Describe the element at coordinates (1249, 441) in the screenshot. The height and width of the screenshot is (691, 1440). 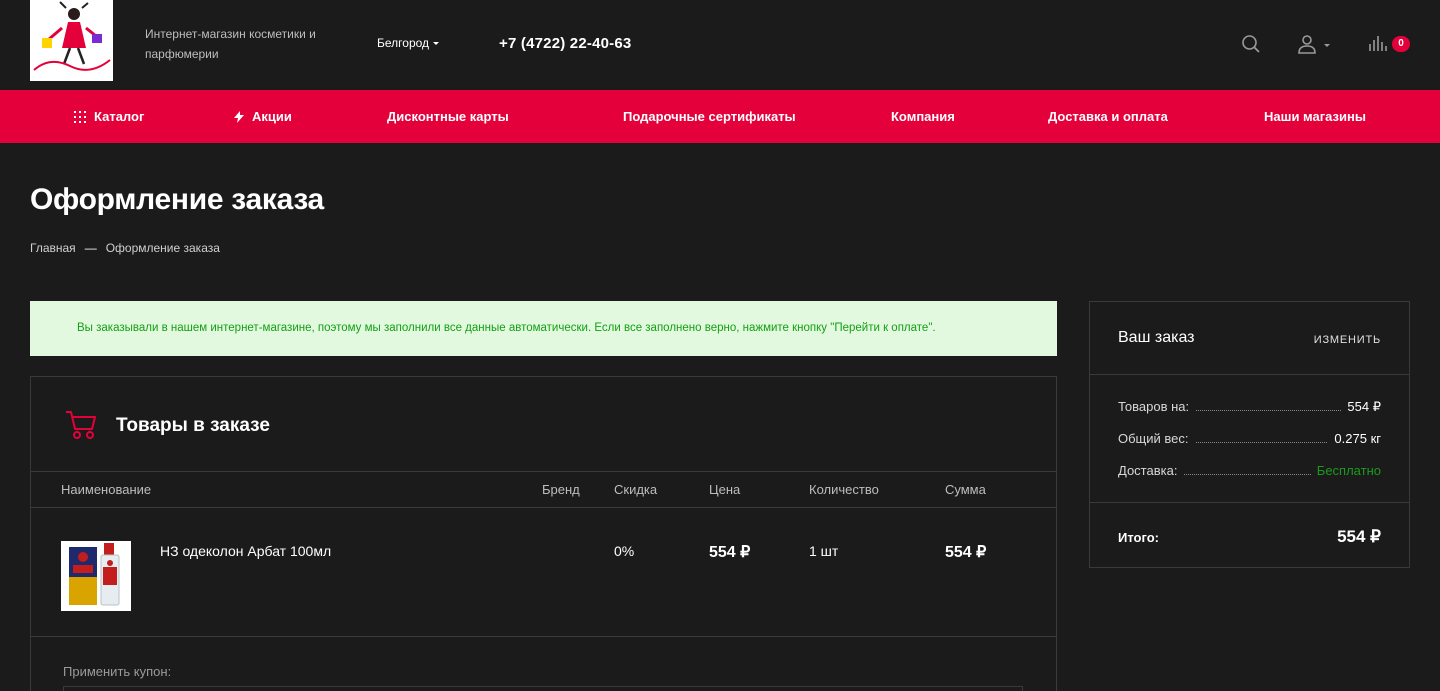
I see `summary-weight-row: Общий вес: 0.275 кг` at that location.